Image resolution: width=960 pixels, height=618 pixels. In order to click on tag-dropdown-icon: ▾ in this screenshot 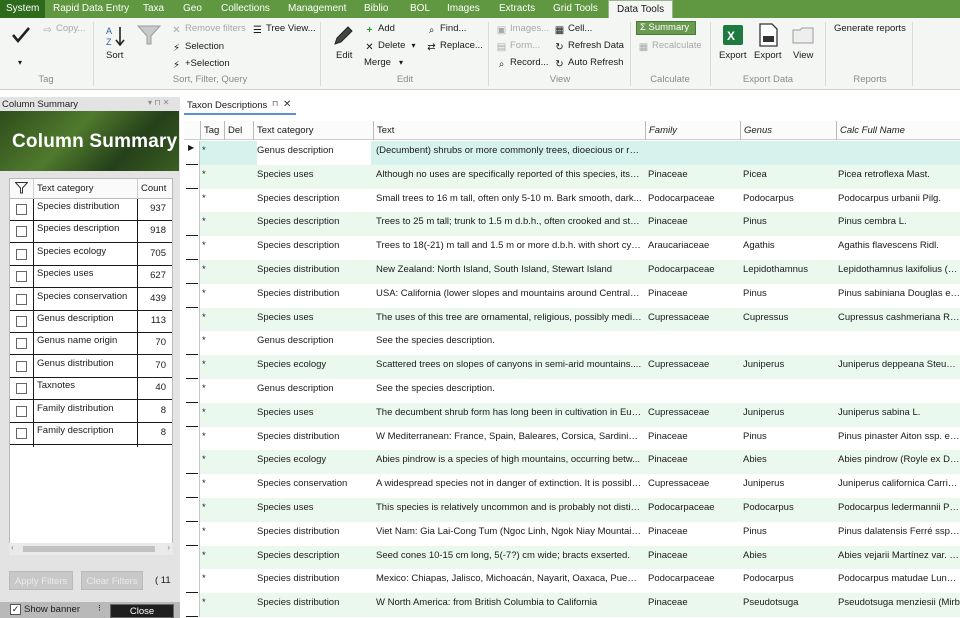, I will do `click(20, 62)`.